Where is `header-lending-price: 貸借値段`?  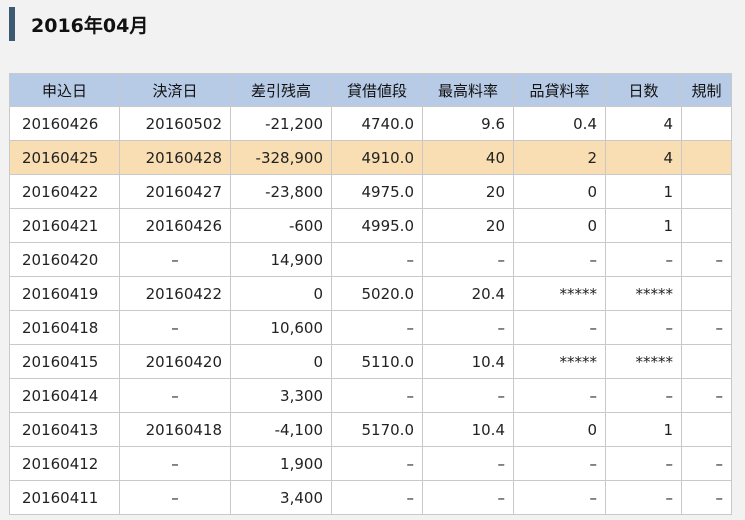 header-lending-price: 貸借値段 is located at coordinates (377, 90).